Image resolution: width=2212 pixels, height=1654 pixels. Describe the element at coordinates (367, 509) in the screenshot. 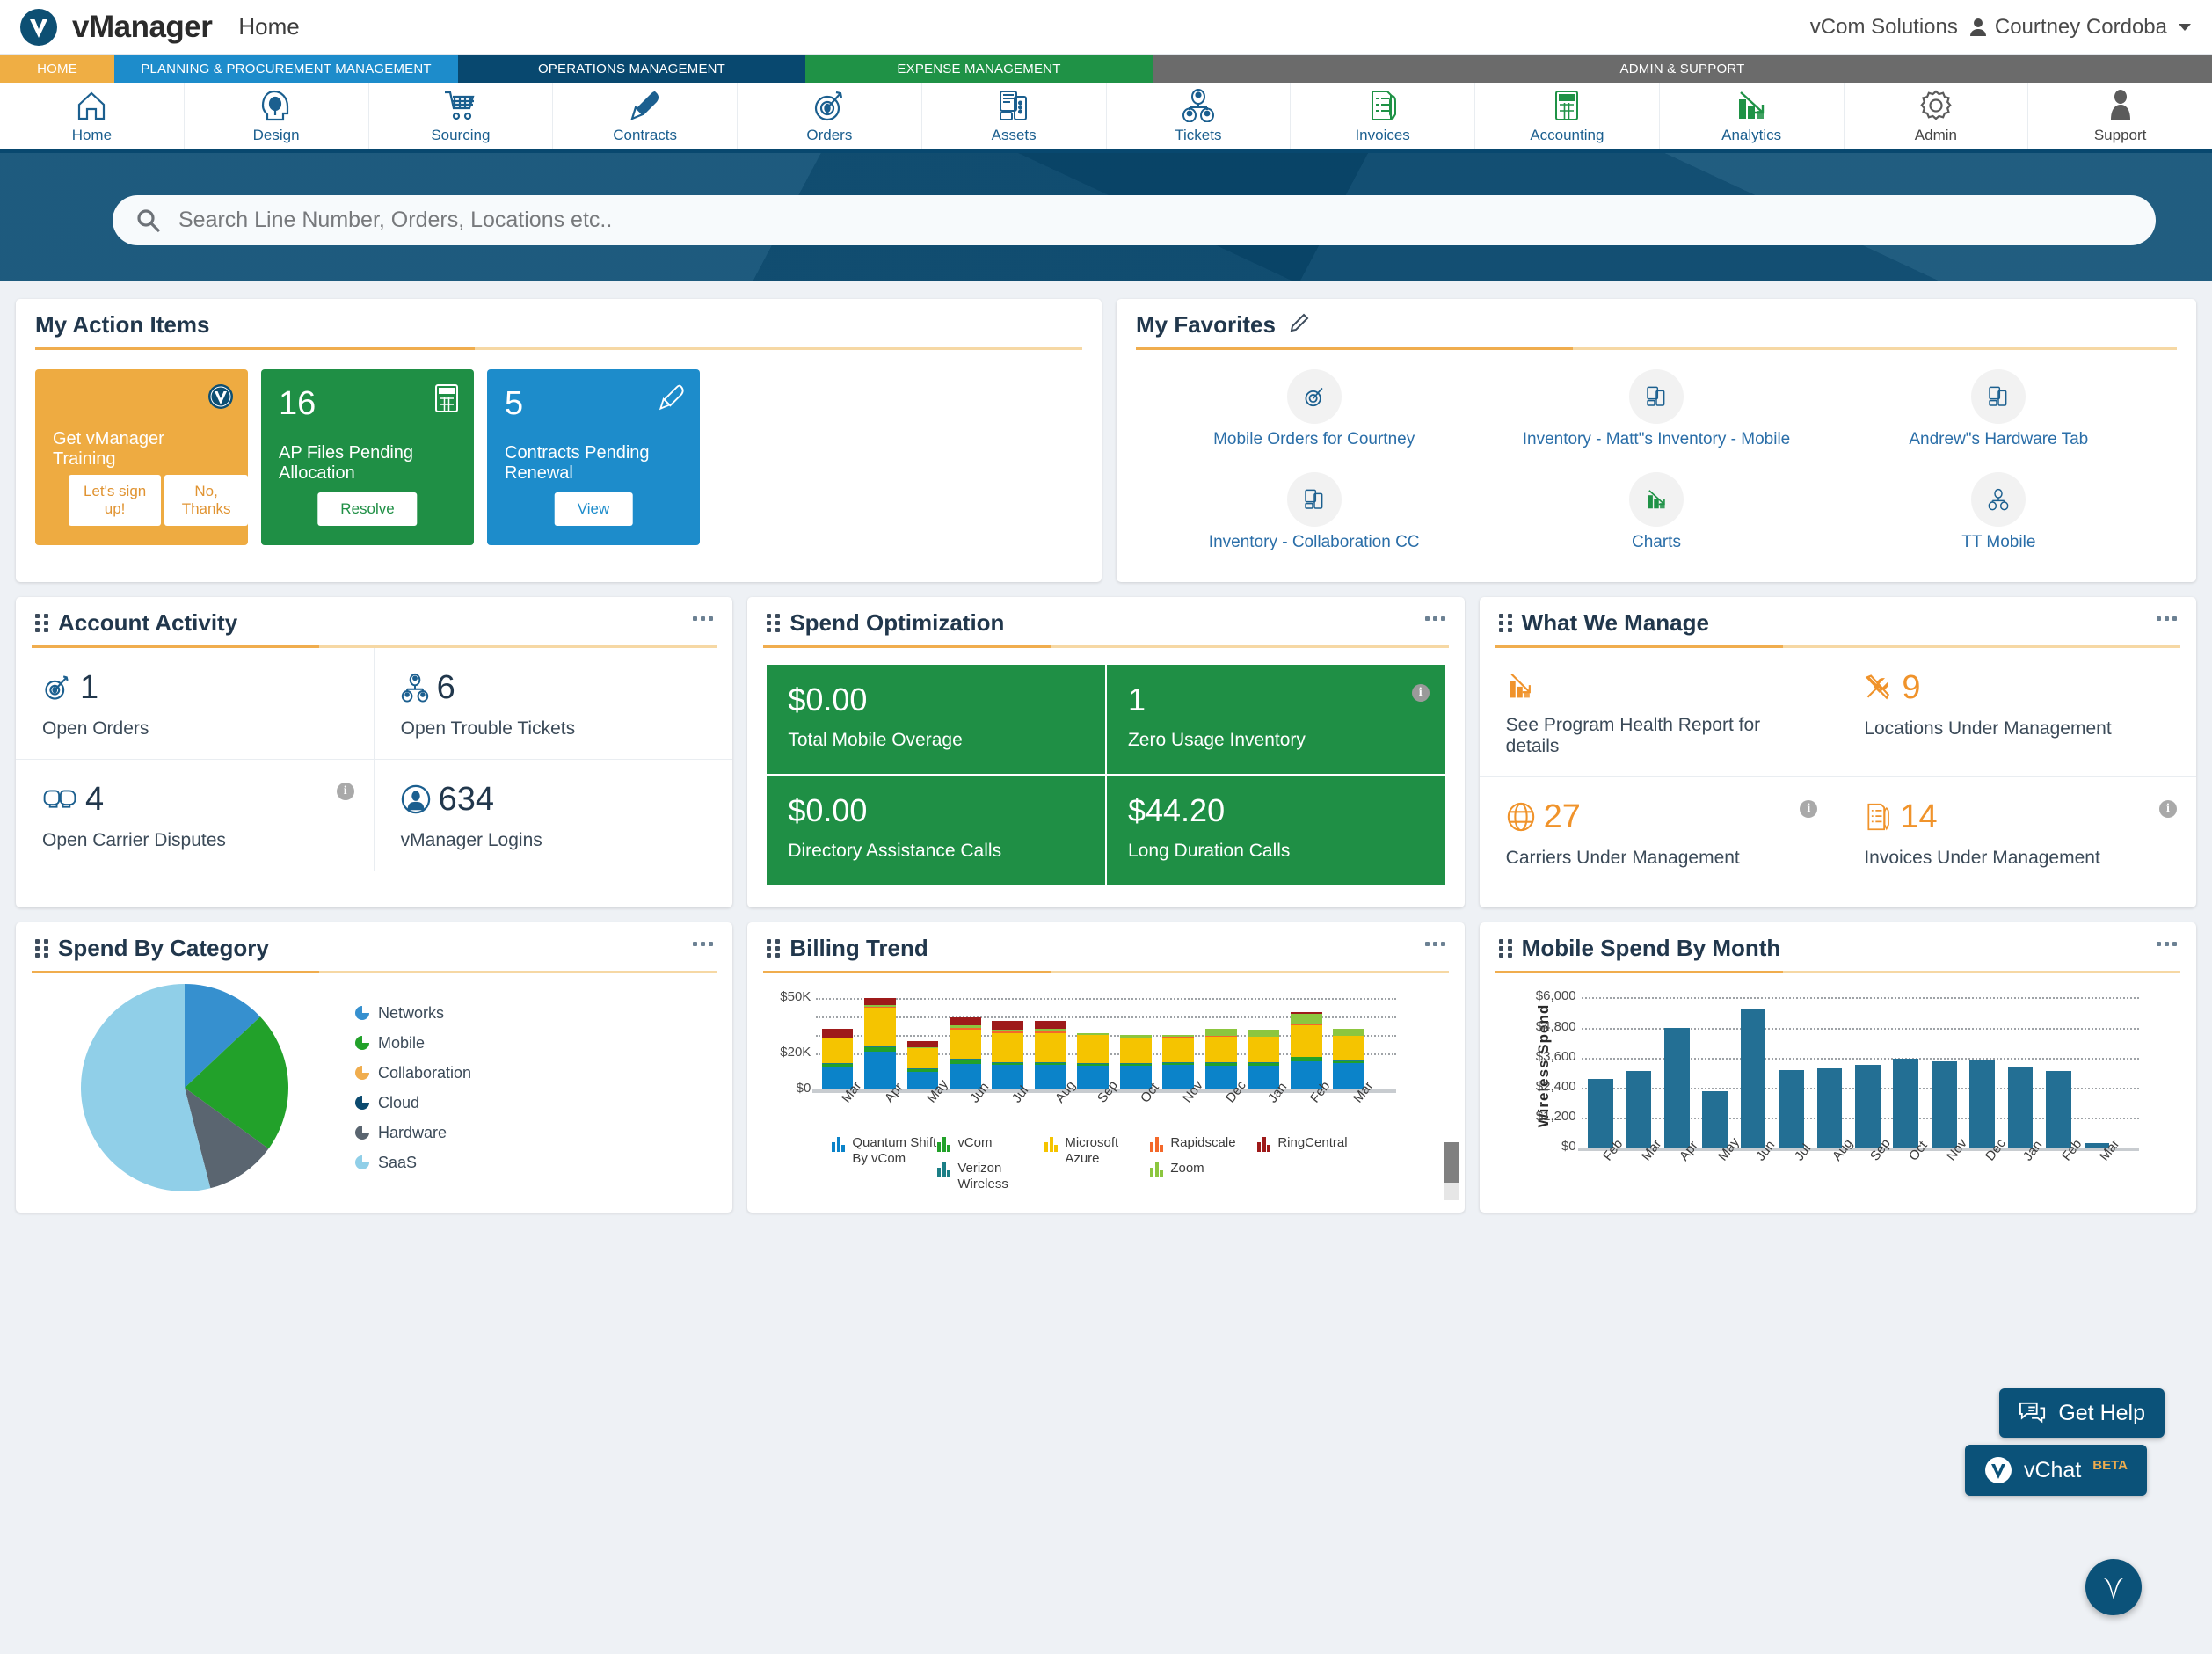

I see `resolve-button: Resolve` at that location.